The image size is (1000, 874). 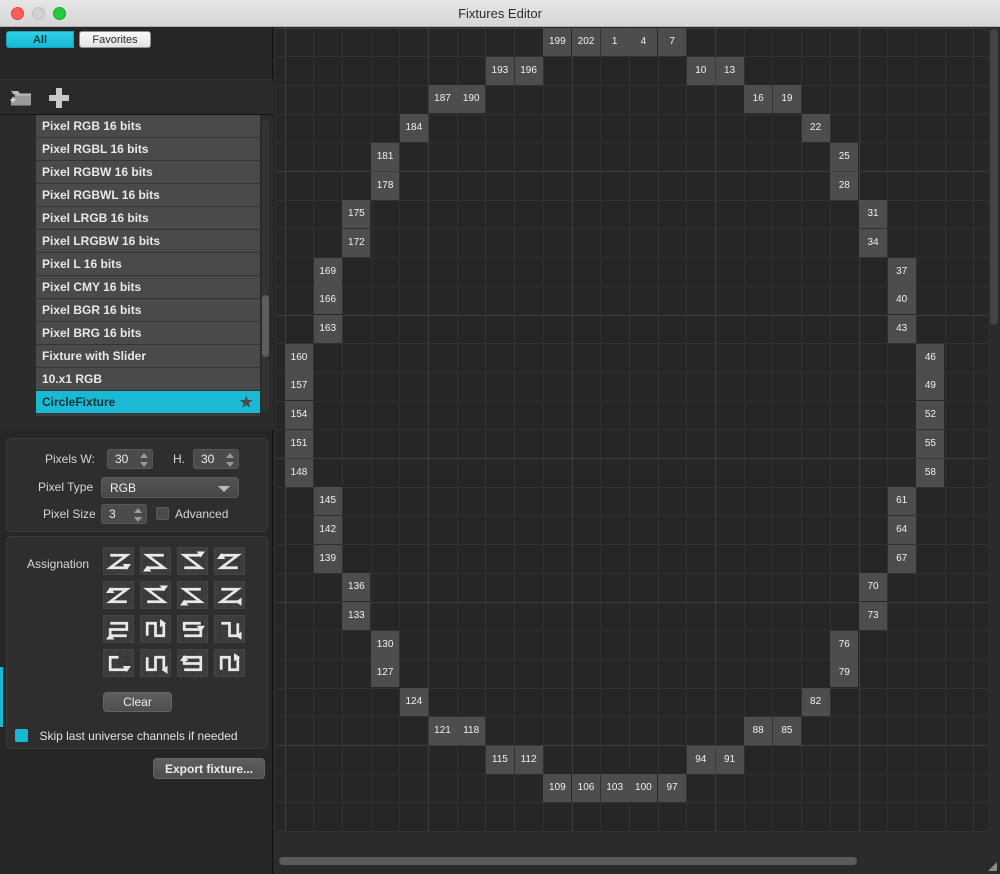 What do you see at coordinates (672, 42) in the screenshot?
I see `pixel-cell: 7` at bounding box center [672, 42].